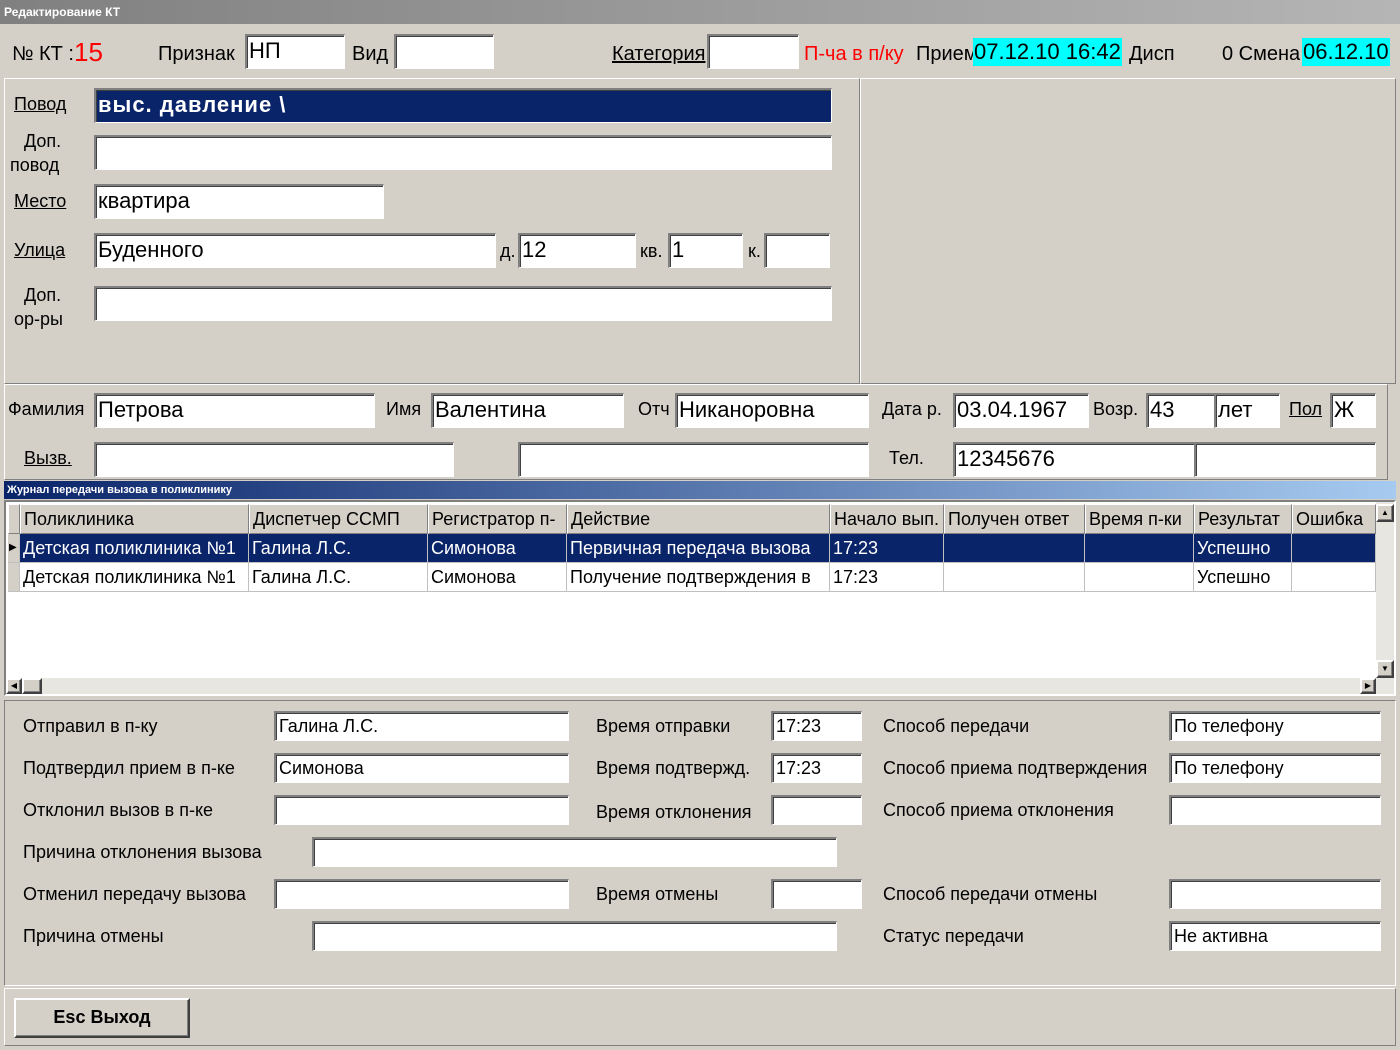 The height and width of the screenshot is (1050, 1400). What do you see at coordinates (129, 768) in the screenshot?
I see `podtverdil-label: Подтвердил прием в п-ке` at bounding box center [129, 768].